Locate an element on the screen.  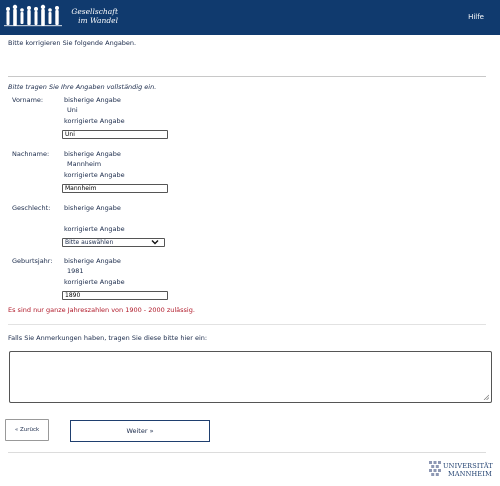
logo-line-2: im Wandel is located at coordinates (98, 20).